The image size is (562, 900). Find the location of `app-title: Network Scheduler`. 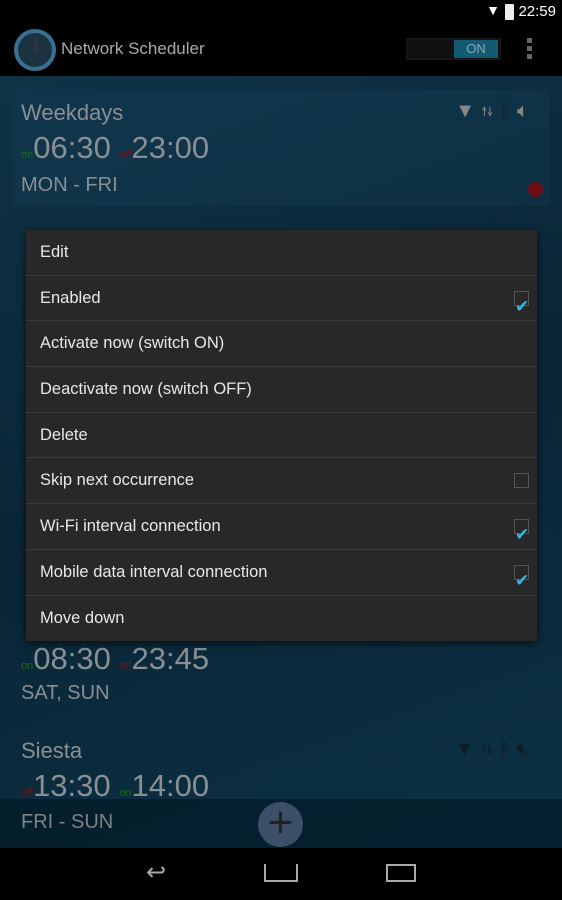

app-title: Network Scheduler is located at coordinates (133, 48).